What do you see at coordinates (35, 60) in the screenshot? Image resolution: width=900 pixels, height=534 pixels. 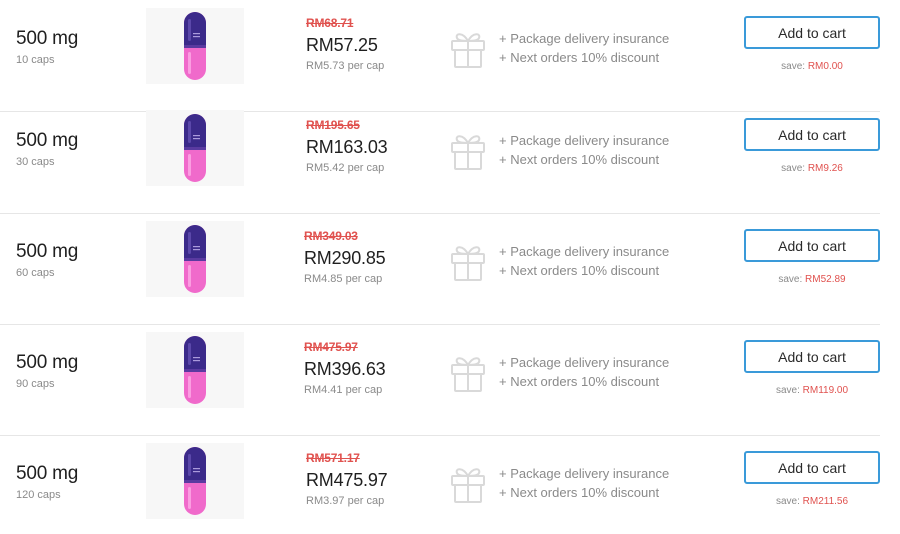 I see `capsule-count: 10 caps` at bounding box center [35, 60].